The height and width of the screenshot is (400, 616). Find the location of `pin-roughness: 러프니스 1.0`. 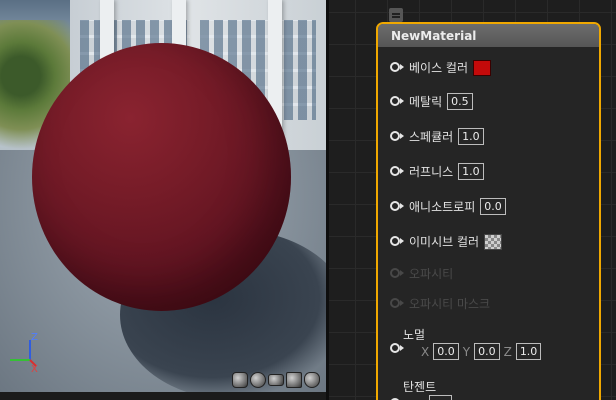

pin-roughness: 러프니스 1.0 is located at coordinates (437, 171).